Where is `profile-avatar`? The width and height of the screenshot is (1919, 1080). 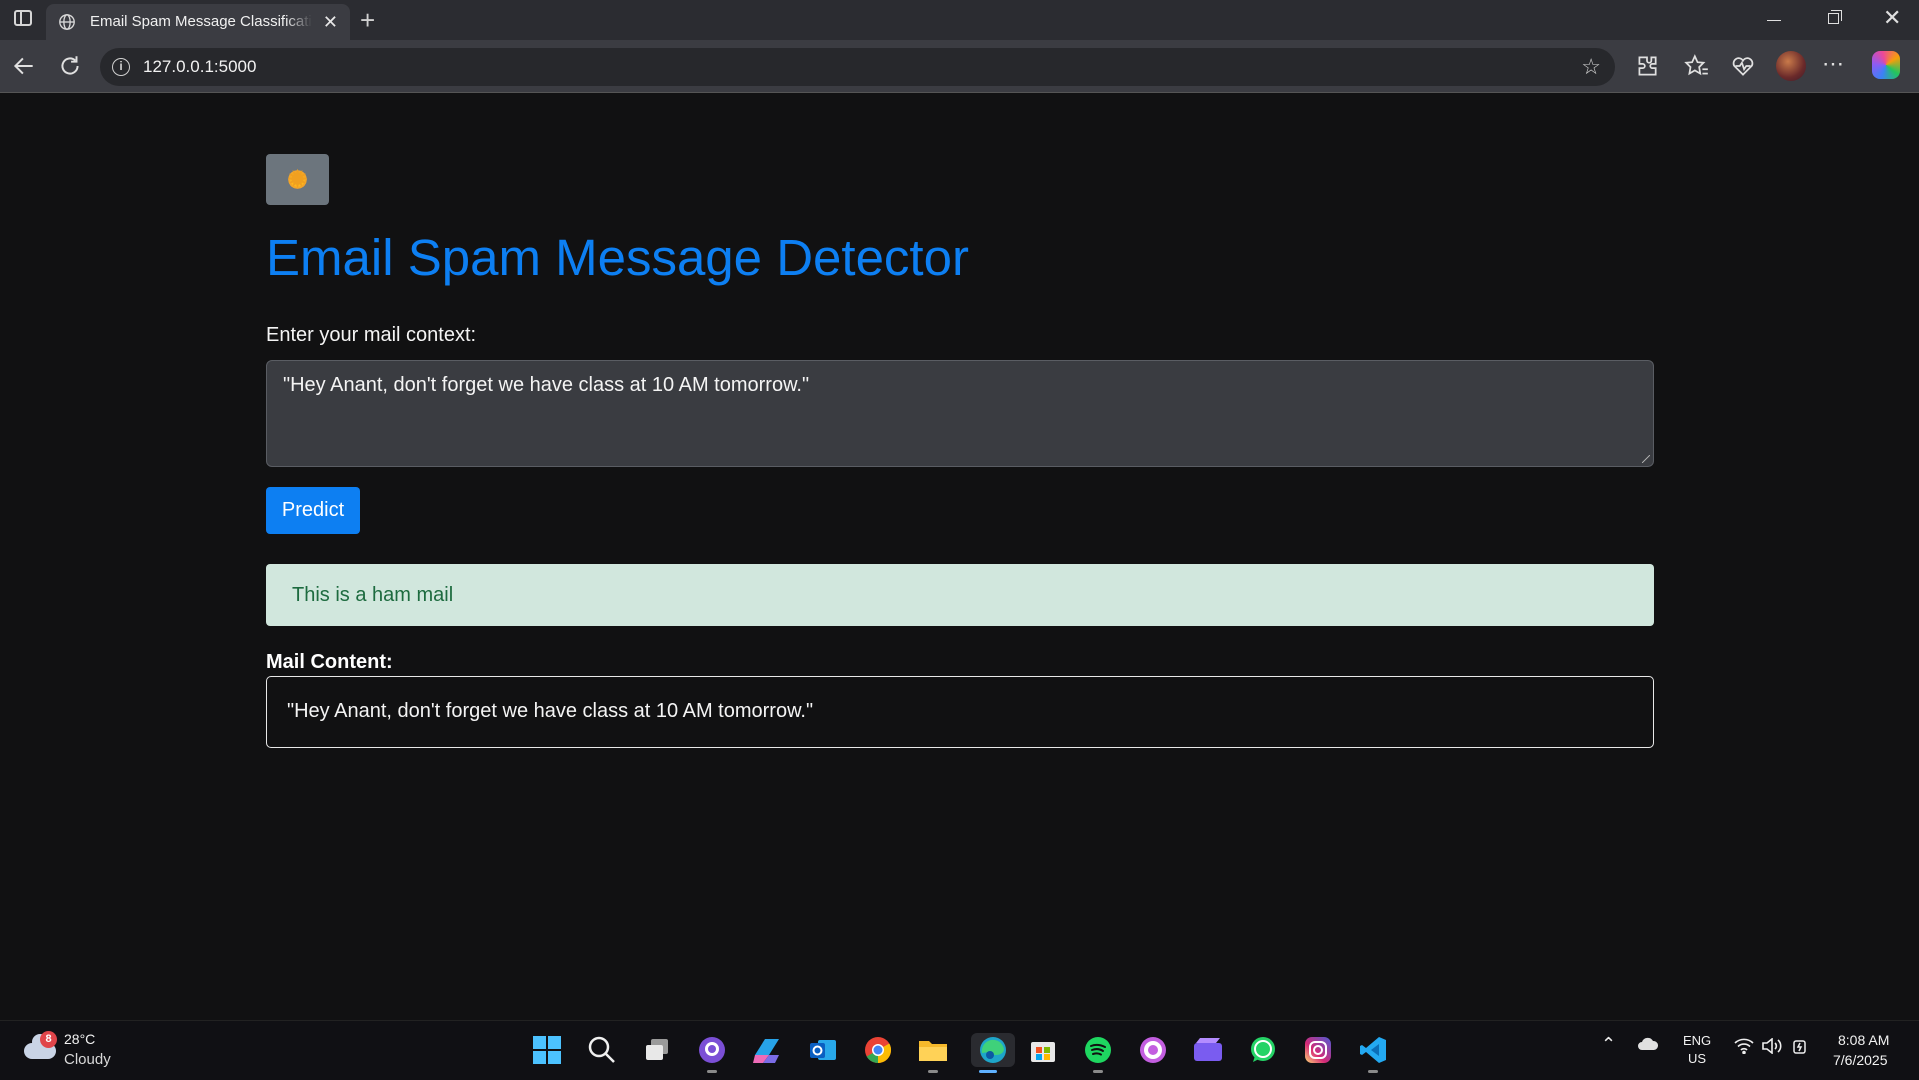
profile-avatar is located at coordinates (1791, 66).